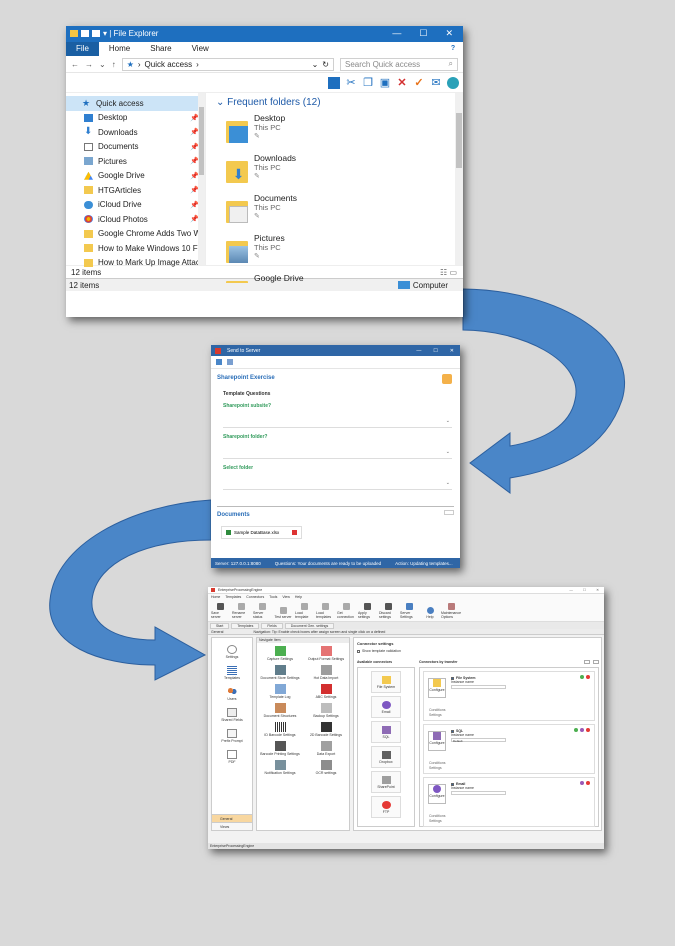 The image size is (675, 946). Describe the element at coordinates (326, 672) in the screenshot. I see `settings-item-hot-data: Hot Data Import` at that location.